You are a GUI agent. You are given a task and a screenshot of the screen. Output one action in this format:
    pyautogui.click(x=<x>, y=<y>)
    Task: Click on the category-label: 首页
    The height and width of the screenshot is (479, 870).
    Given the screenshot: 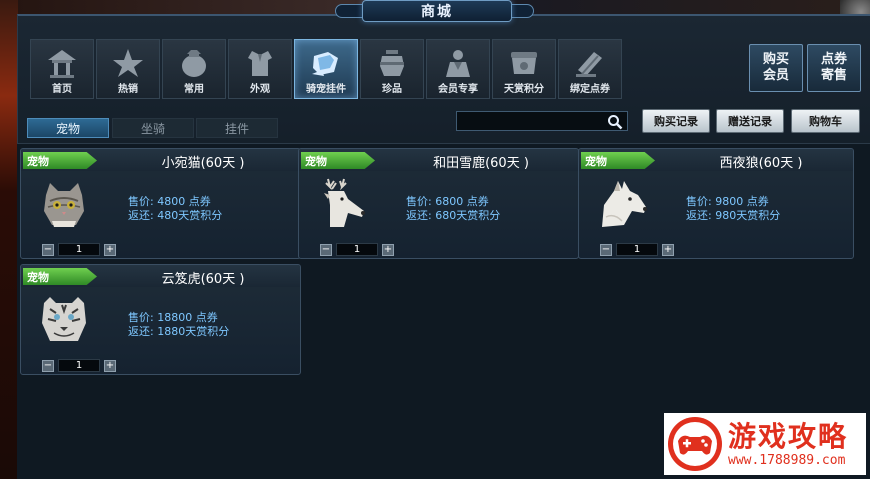 What is the action you would take?
    pyautogui.click(x=62, y=89)
    